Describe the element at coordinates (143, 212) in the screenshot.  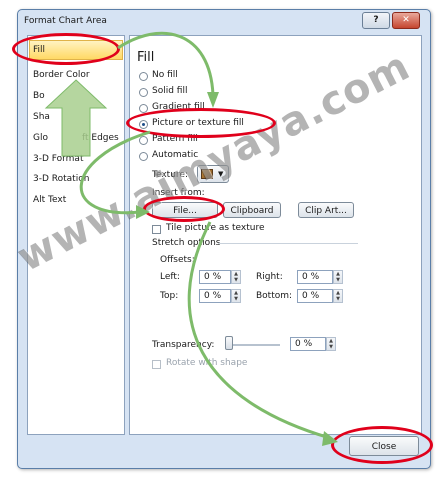
I see `arrow-head-2-icon` at that location.